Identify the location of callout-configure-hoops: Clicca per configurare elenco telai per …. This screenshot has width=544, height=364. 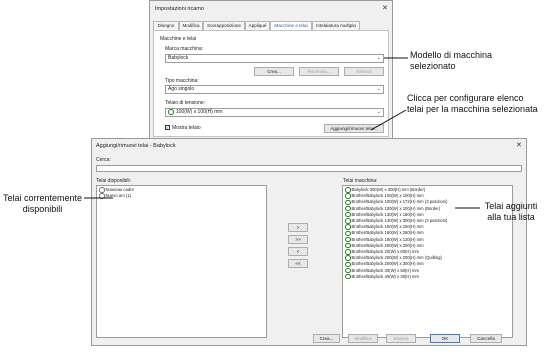
(472, 103).